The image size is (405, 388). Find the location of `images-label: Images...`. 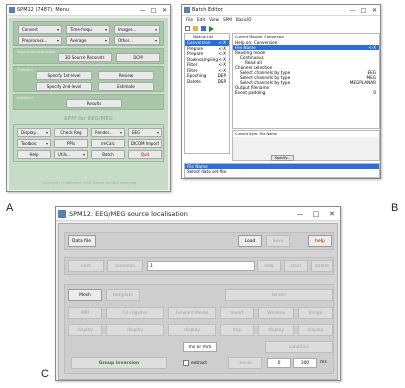

images-label: Images... is located at coordinates (127, 29).